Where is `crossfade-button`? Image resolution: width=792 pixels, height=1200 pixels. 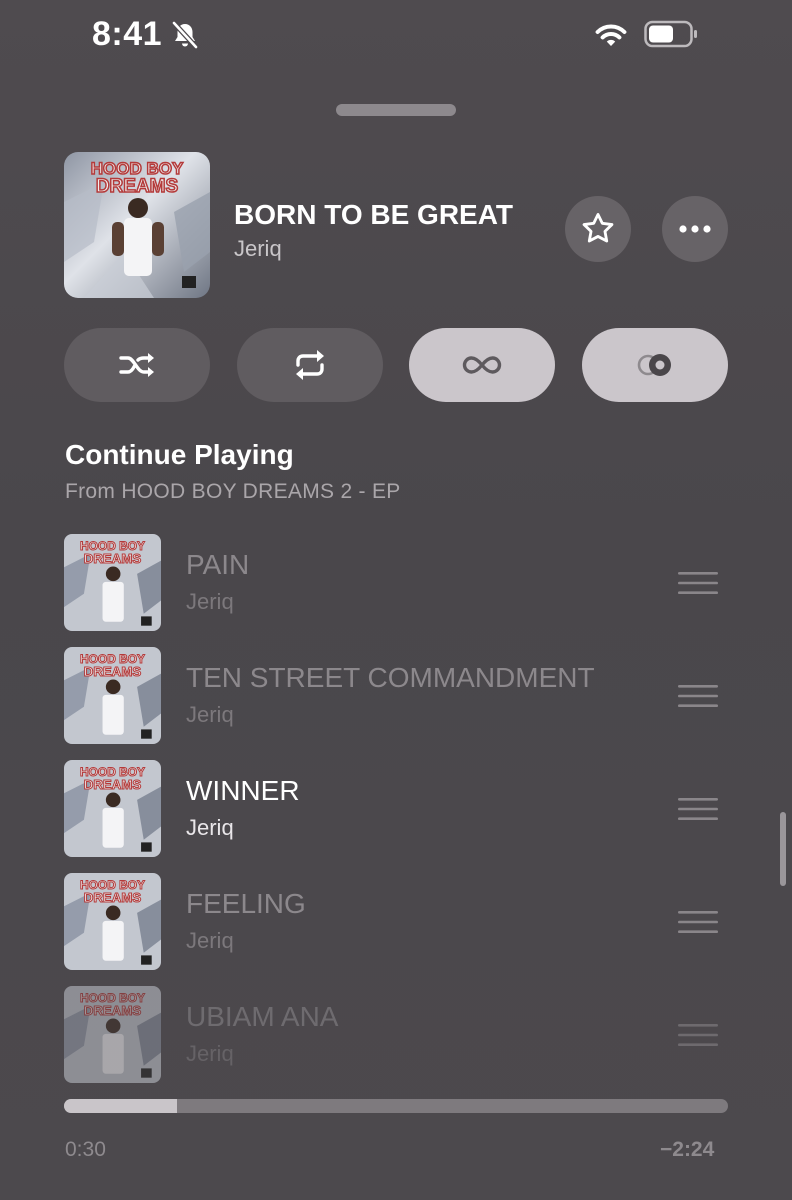 crossfade-button is located at coordinates (655, 365).